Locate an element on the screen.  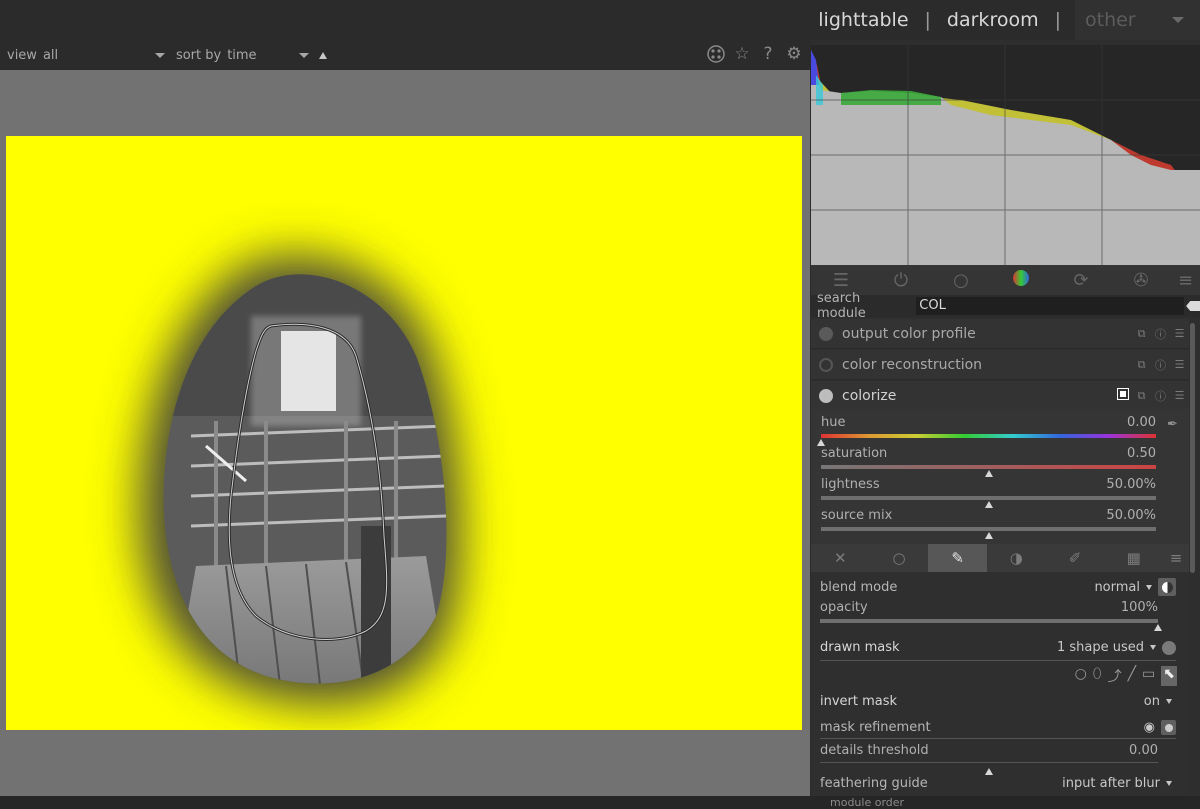
drawn-mask-icon: ✎ is located at coordinates (958, 558).